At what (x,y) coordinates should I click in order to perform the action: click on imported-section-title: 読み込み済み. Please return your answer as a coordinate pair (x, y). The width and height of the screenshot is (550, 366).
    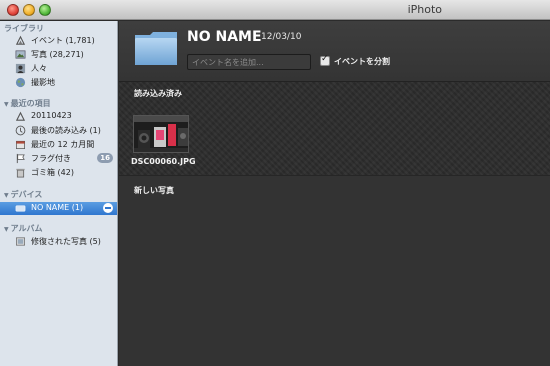
    Looking at the image, I should click on (158, 93).